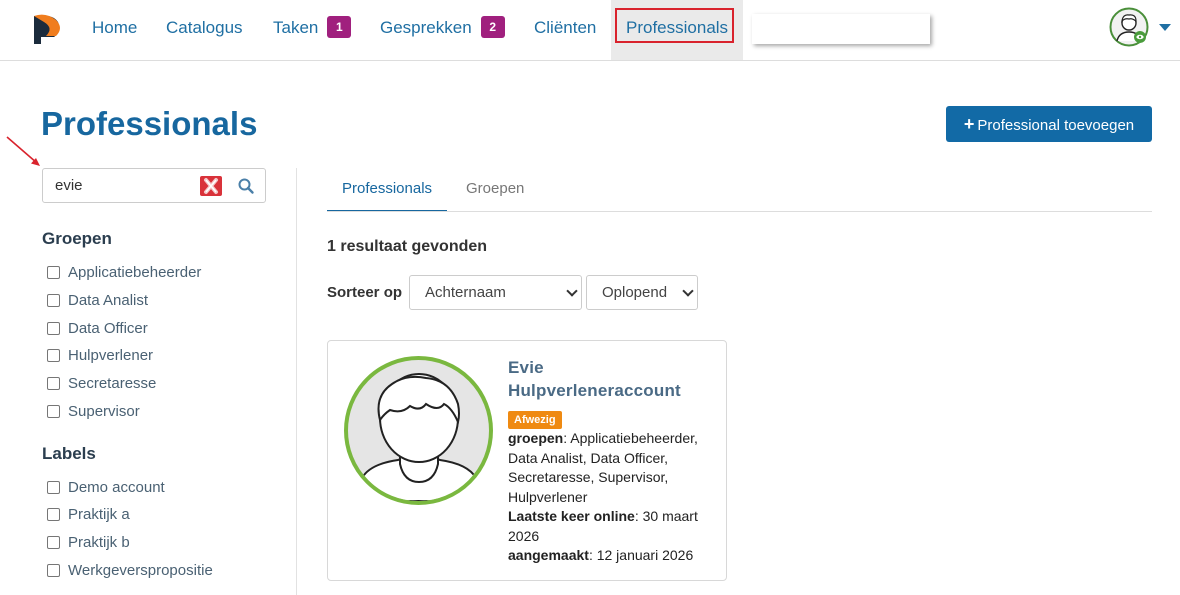 The image size is (1180, 595). What do you see at coordinates (116, 487) in the screenshot?
I see `filter-label: Demo account` at bounding box center [116, 487].